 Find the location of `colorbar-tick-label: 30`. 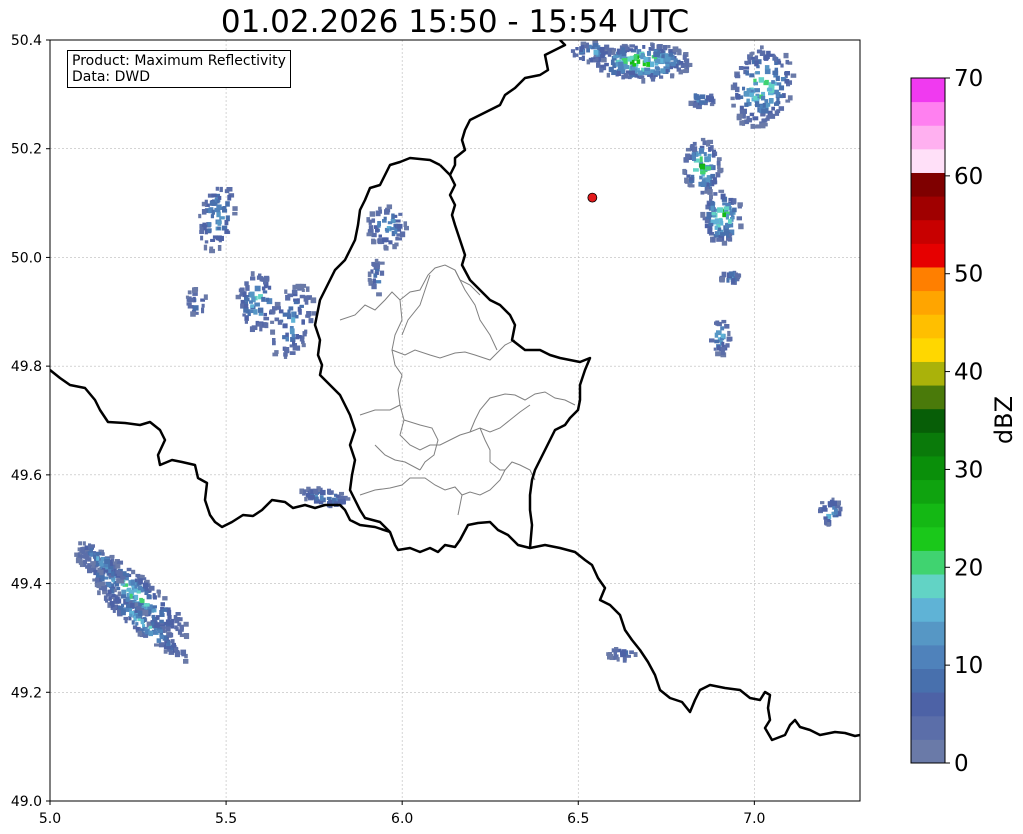

colorbar-tick-label: 30 is located at coordinates (968, 470).